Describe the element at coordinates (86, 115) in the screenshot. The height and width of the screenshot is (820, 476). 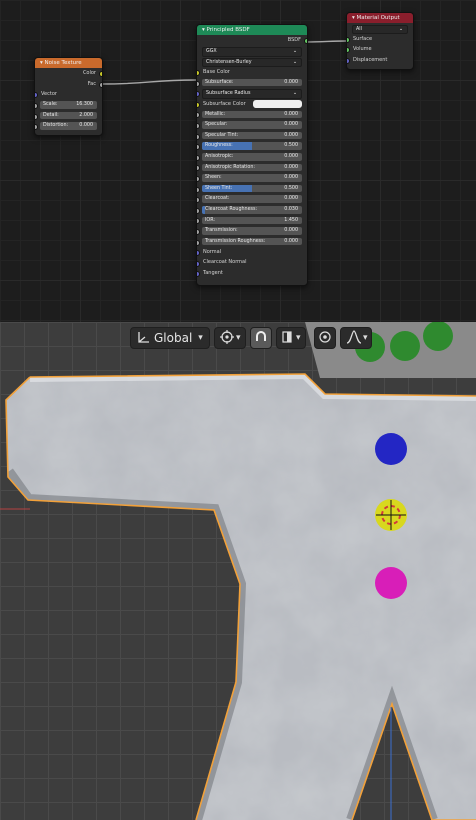
I see `detail-value: 2.000` at that location.